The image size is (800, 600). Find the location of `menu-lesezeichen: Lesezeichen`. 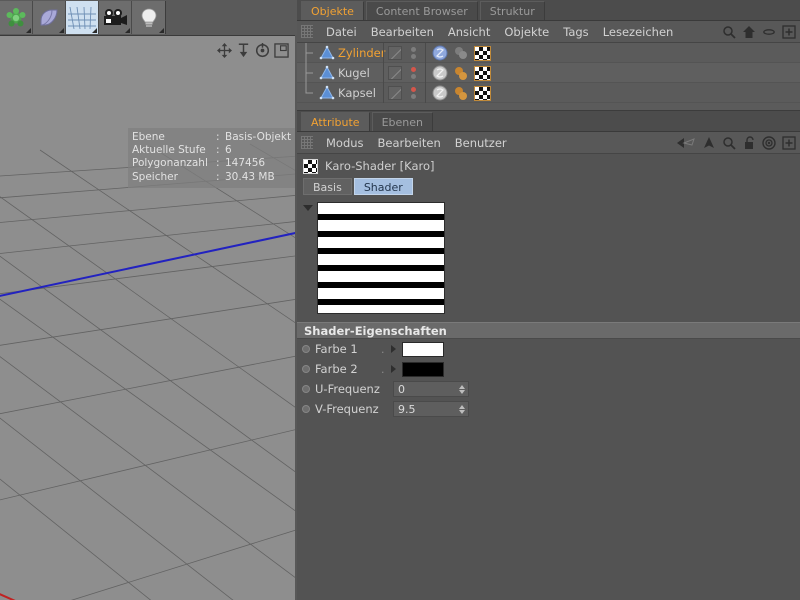

menu-lesezeichen: Lesezeichen is located at coordinates (638, 32).